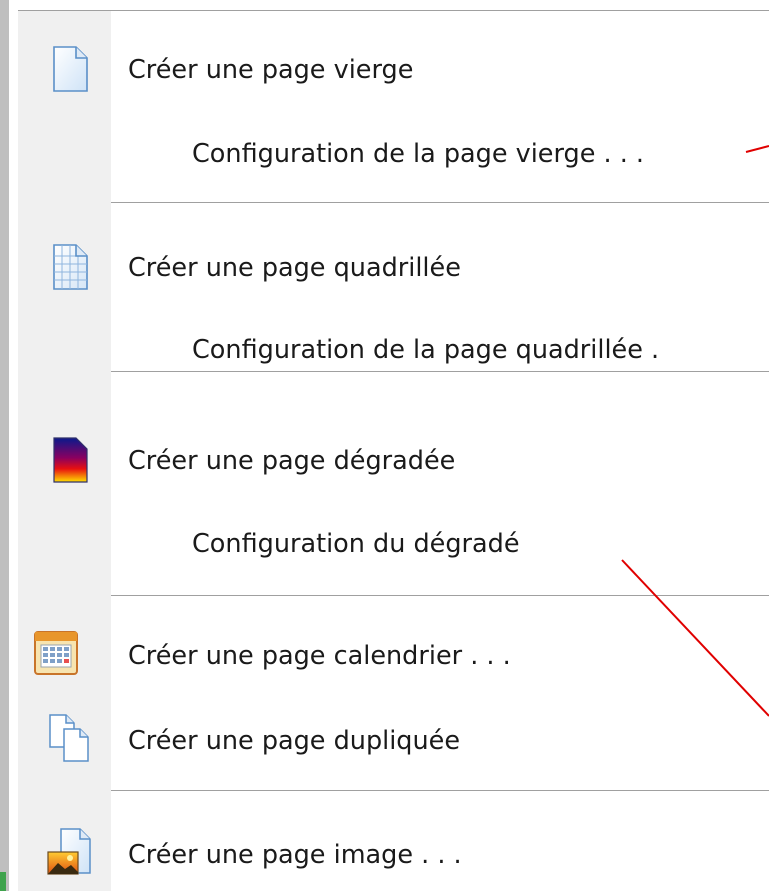  I want to click on menu-item-label: Créer une page calendrier . . ., so click(319, 656).